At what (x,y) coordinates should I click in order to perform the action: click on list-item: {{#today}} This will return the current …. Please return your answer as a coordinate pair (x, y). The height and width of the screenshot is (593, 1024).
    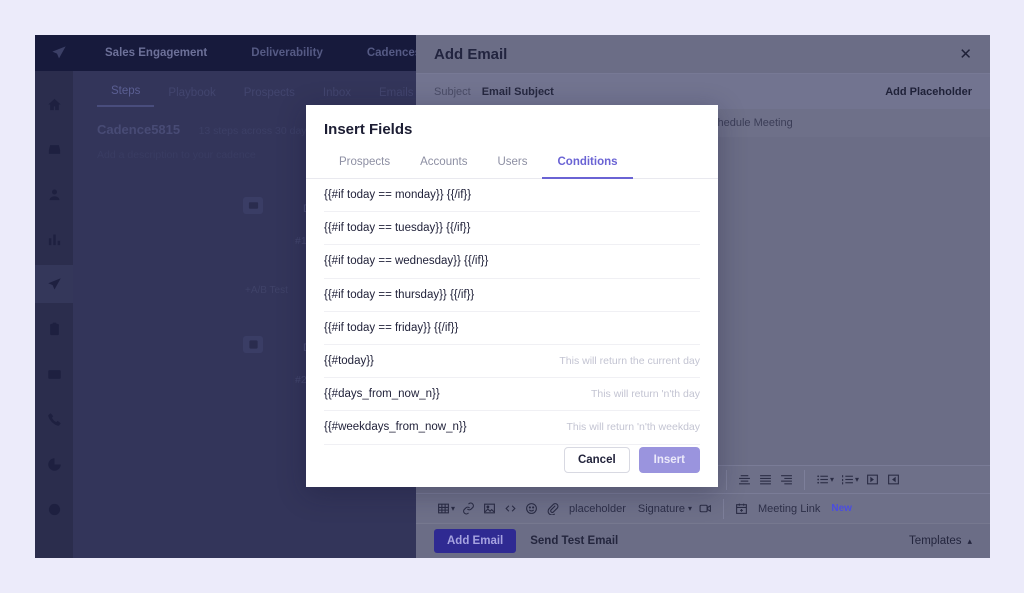
    Looking at the image, I should click on (512, 362).